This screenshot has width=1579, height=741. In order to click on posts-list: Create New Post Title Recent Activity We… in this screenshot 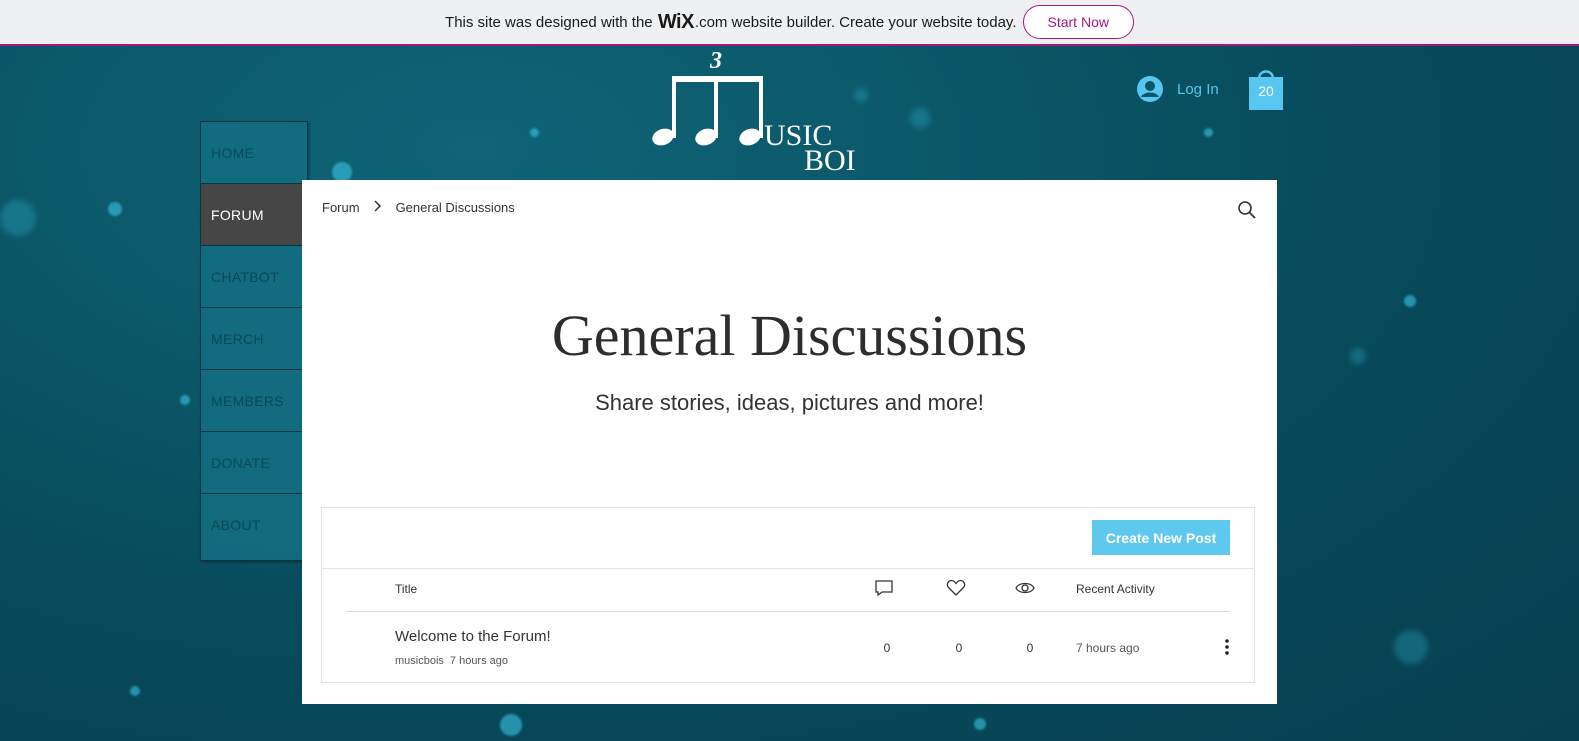, I will do `click(788, 595)`.